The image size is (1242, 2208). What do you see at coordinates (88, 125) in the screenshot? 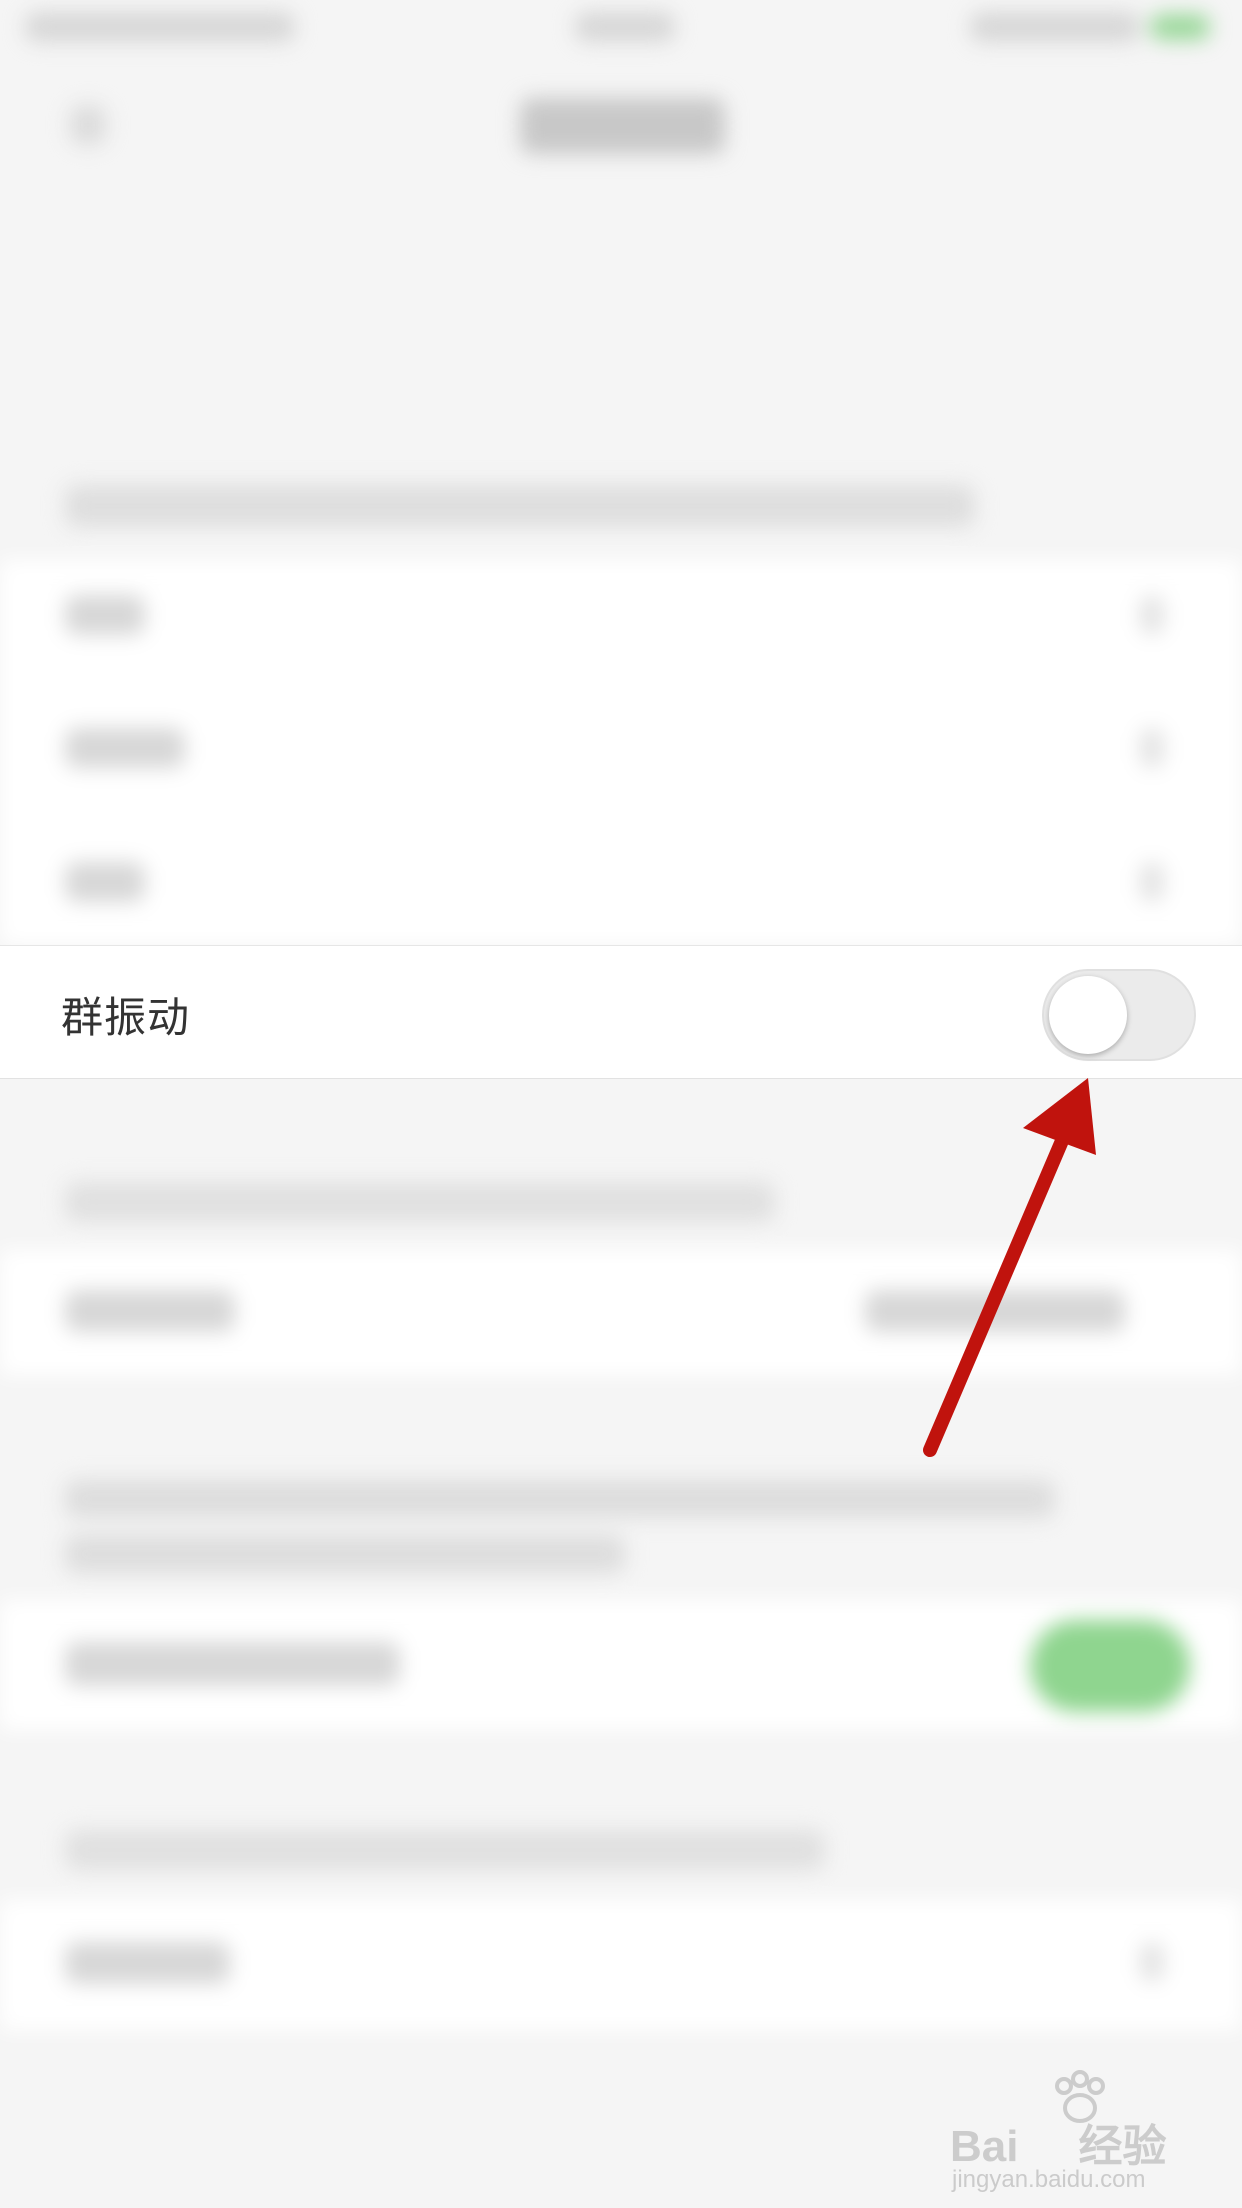
I see `back-icon` at bounding box center [88, 125].